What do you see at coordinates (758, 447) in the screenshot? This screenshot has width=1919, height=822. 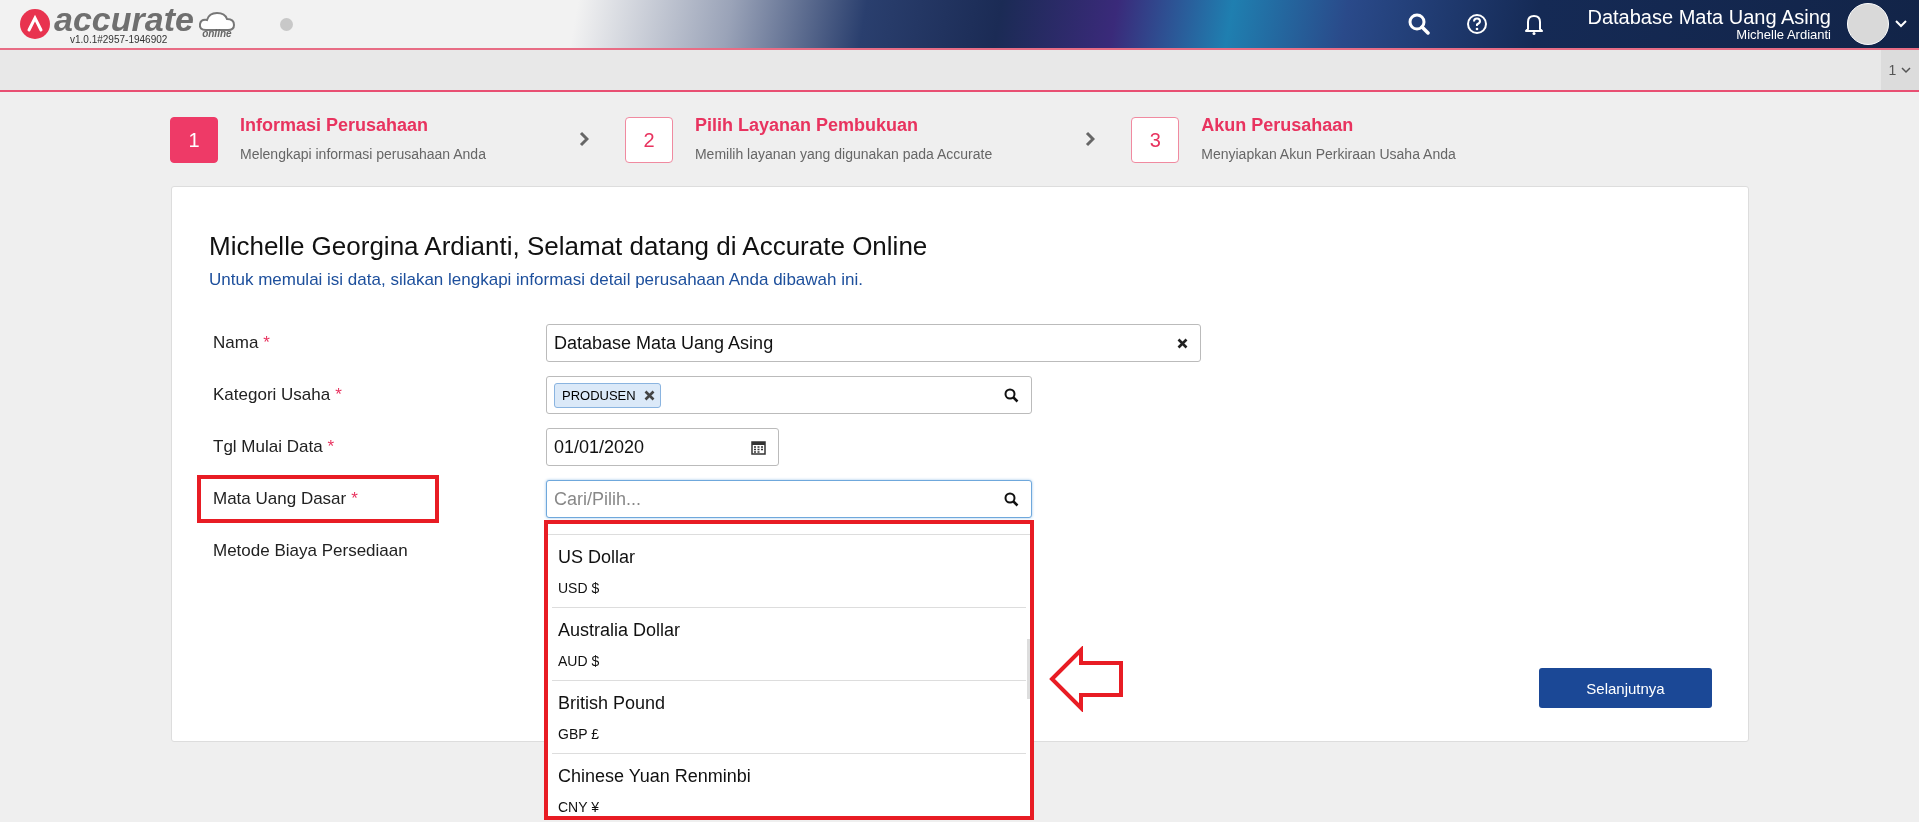 I see `calendar-icon` at bounding box center [758, 447].